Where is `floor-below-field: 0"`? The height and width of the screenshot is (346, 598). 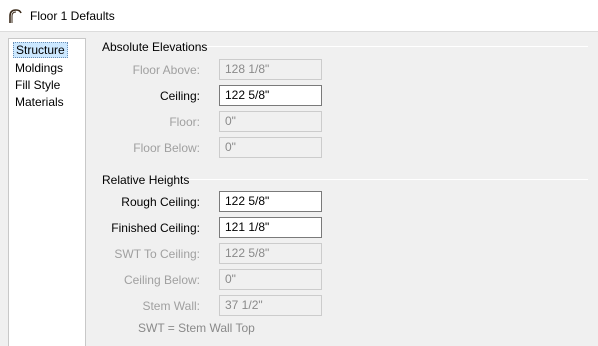 floor-below-field: 0" is located at coordinates (270, 147).